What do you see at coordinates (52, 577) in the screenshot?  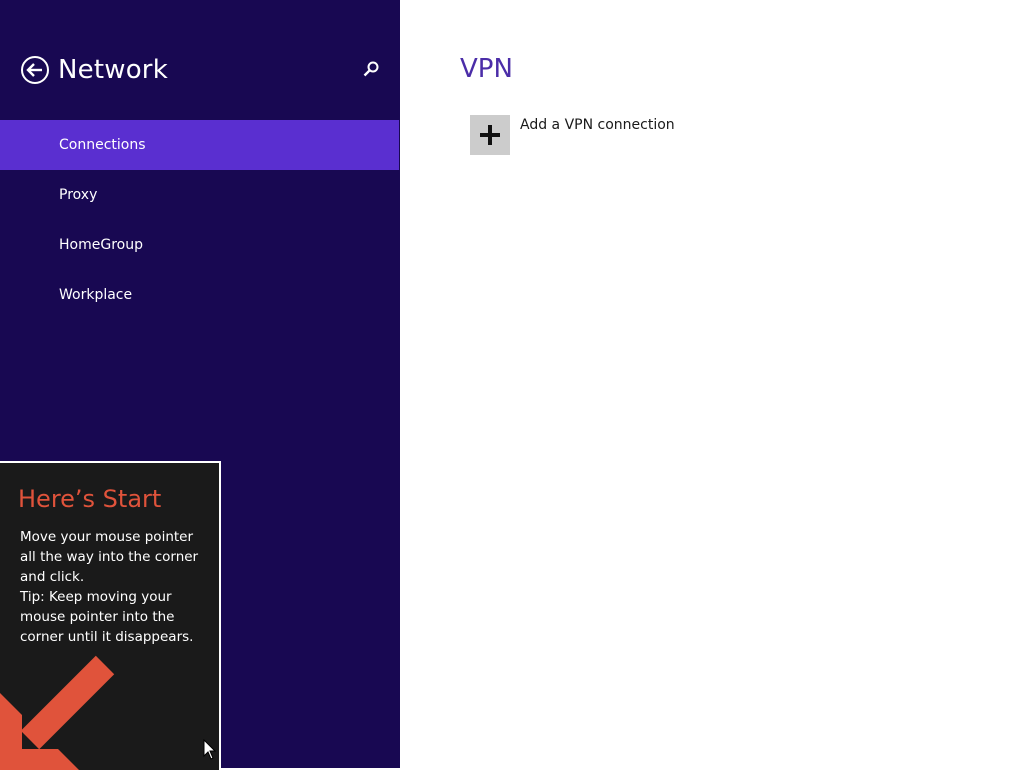 I see `tip-line: and click.` at bounding box center [52, 577].